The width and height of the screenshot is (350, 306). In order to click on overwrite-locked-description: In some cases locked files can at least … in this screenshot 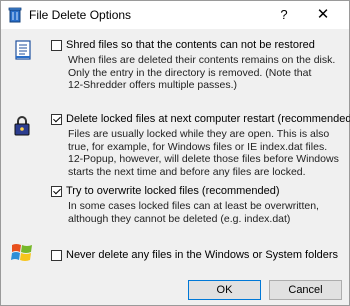, I will do `click(193, 212)`.